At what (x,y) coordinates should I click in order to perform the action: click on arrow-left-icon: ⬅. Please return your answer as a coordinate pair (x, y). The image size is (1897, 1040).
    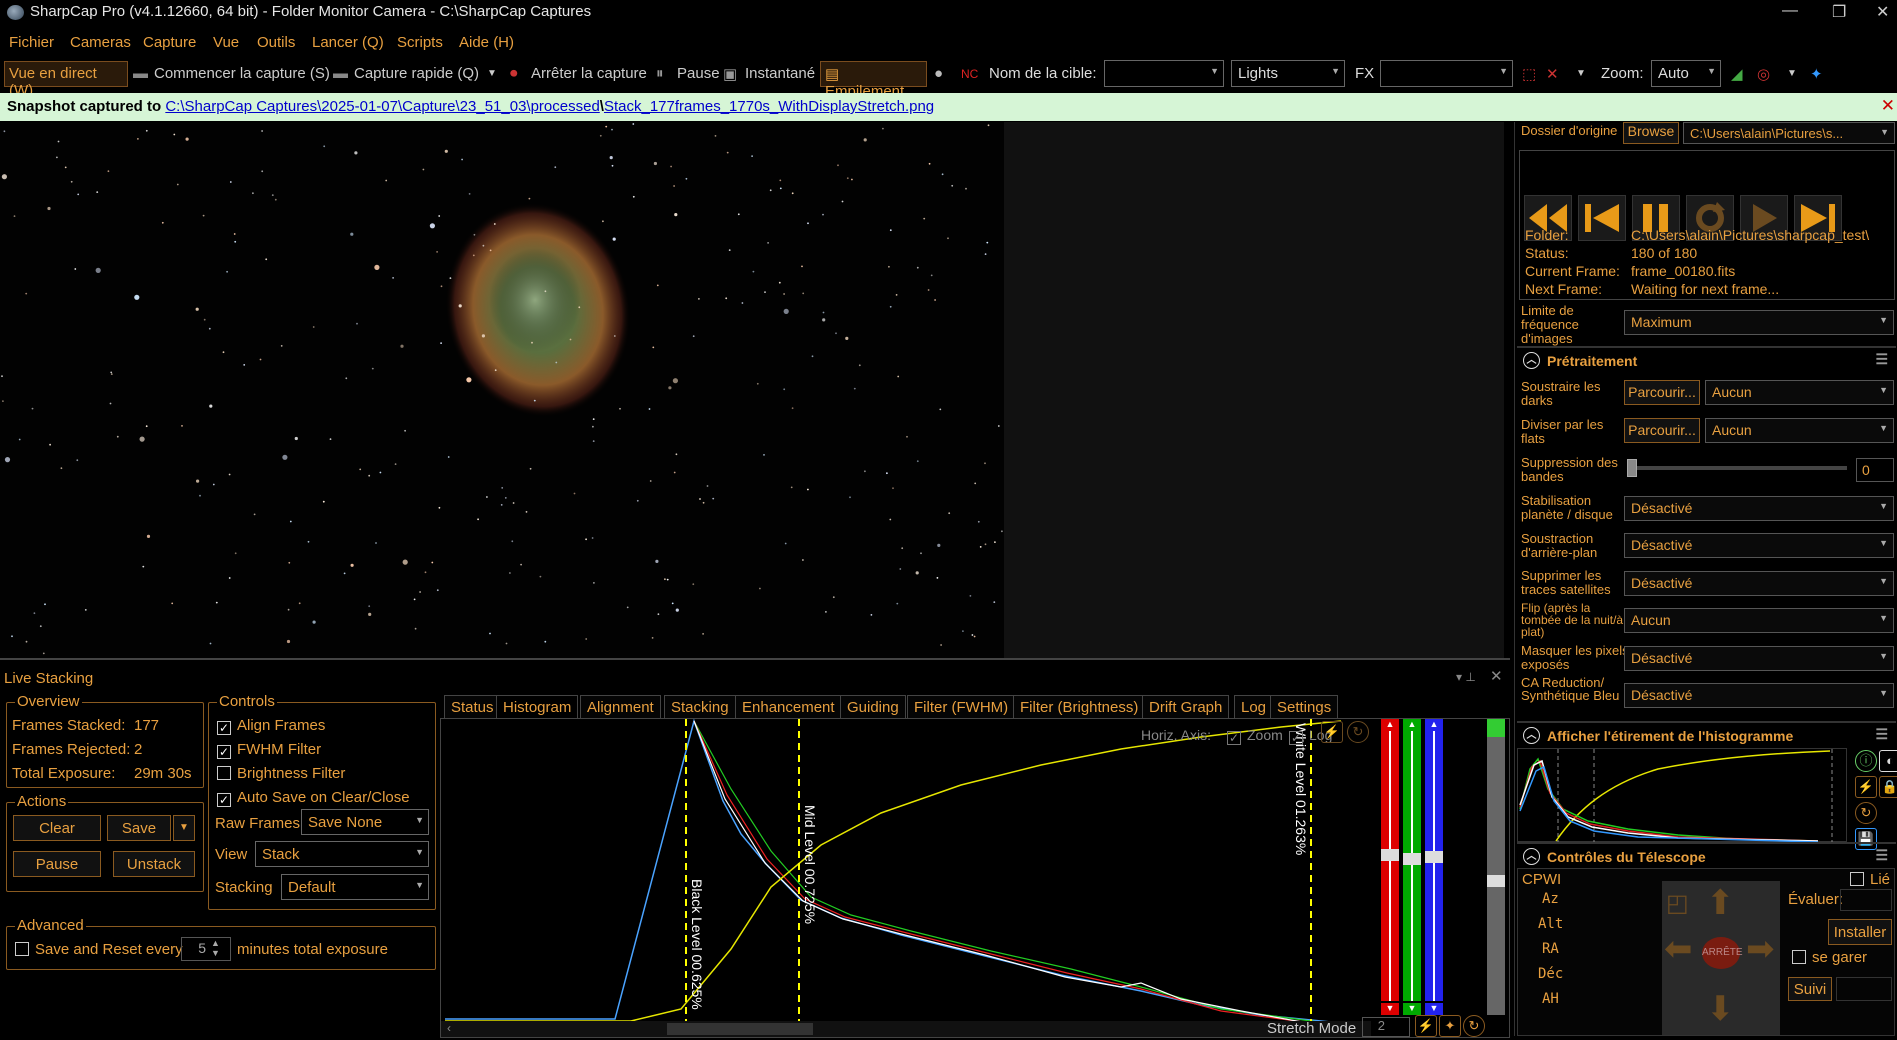
    Looking at the image, I should click on (1678, 949).